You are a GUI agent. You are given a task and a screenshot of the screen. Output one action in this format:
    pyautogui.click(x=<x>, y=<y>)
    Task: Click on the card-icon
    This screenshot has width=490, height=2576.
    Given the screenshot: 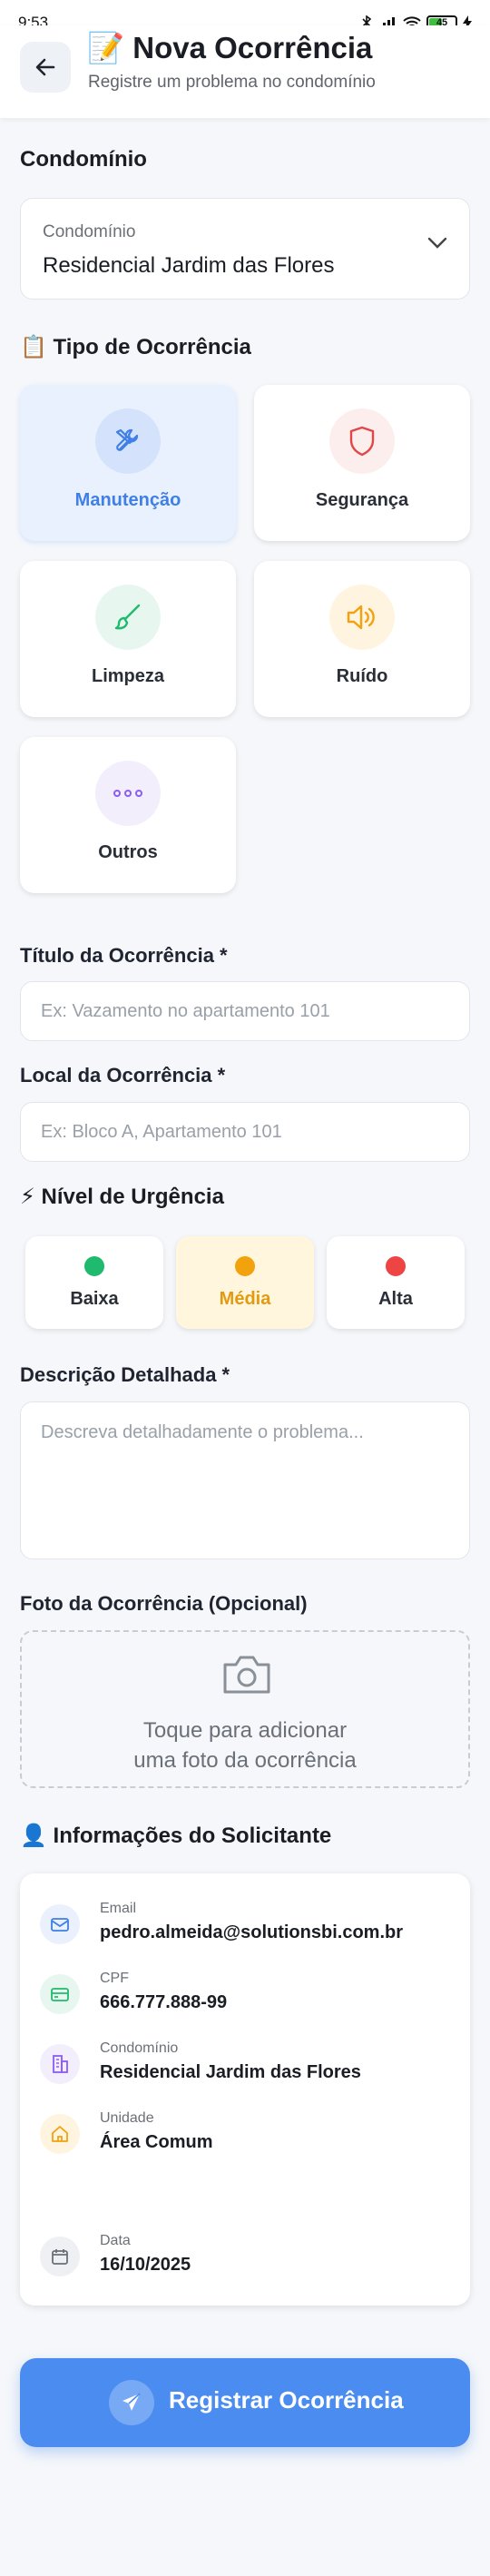 What is the action you would take?
    pyautogui.click(x=60, y=1994)
    